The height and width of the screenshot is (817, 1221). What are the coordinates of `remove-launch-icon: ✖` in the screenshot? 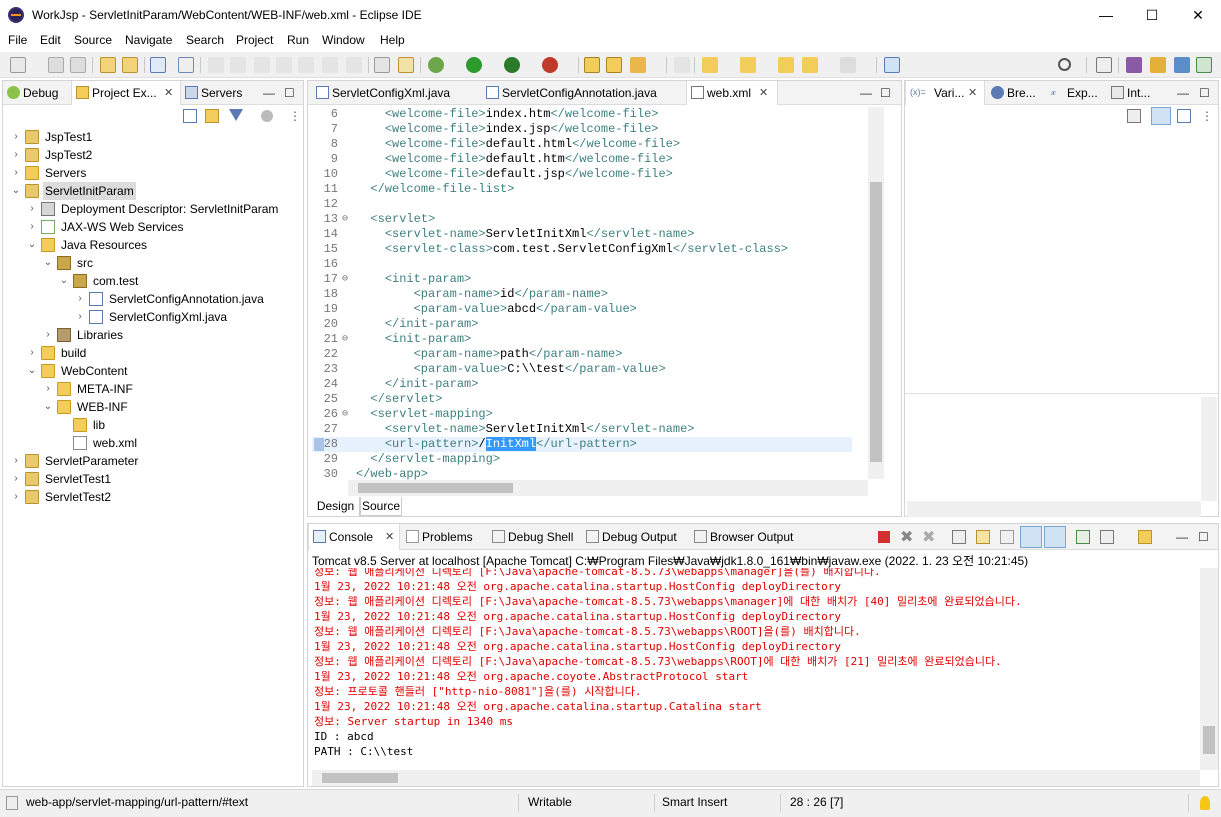 It's located at (906, 537).